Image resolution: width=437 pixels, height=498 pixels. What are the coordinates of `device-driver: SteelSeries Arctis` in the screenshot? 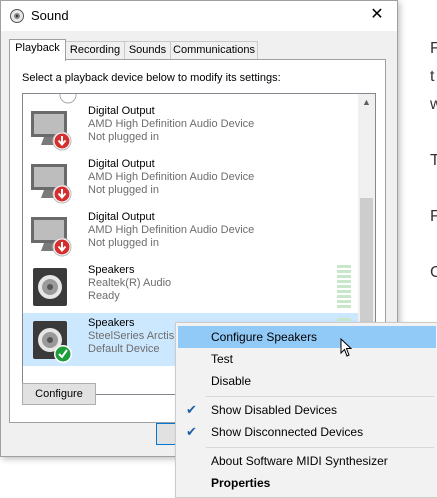 It's located at (131, 336).